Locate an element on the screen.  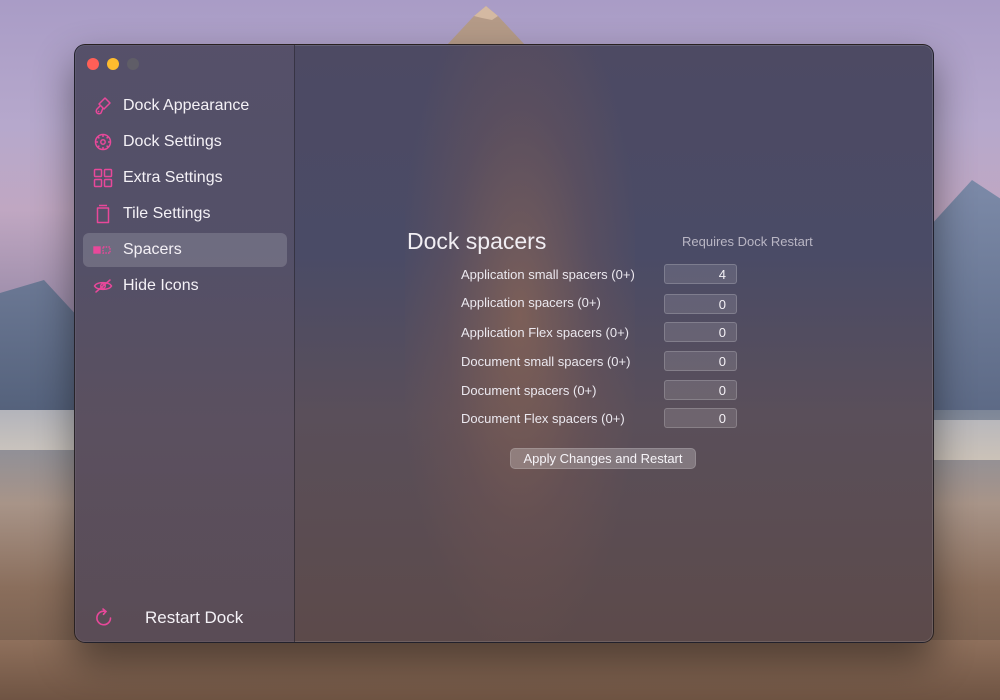
sidebar-item-dock-appearance: Dock Appearance is located at coordinates (185, 106).